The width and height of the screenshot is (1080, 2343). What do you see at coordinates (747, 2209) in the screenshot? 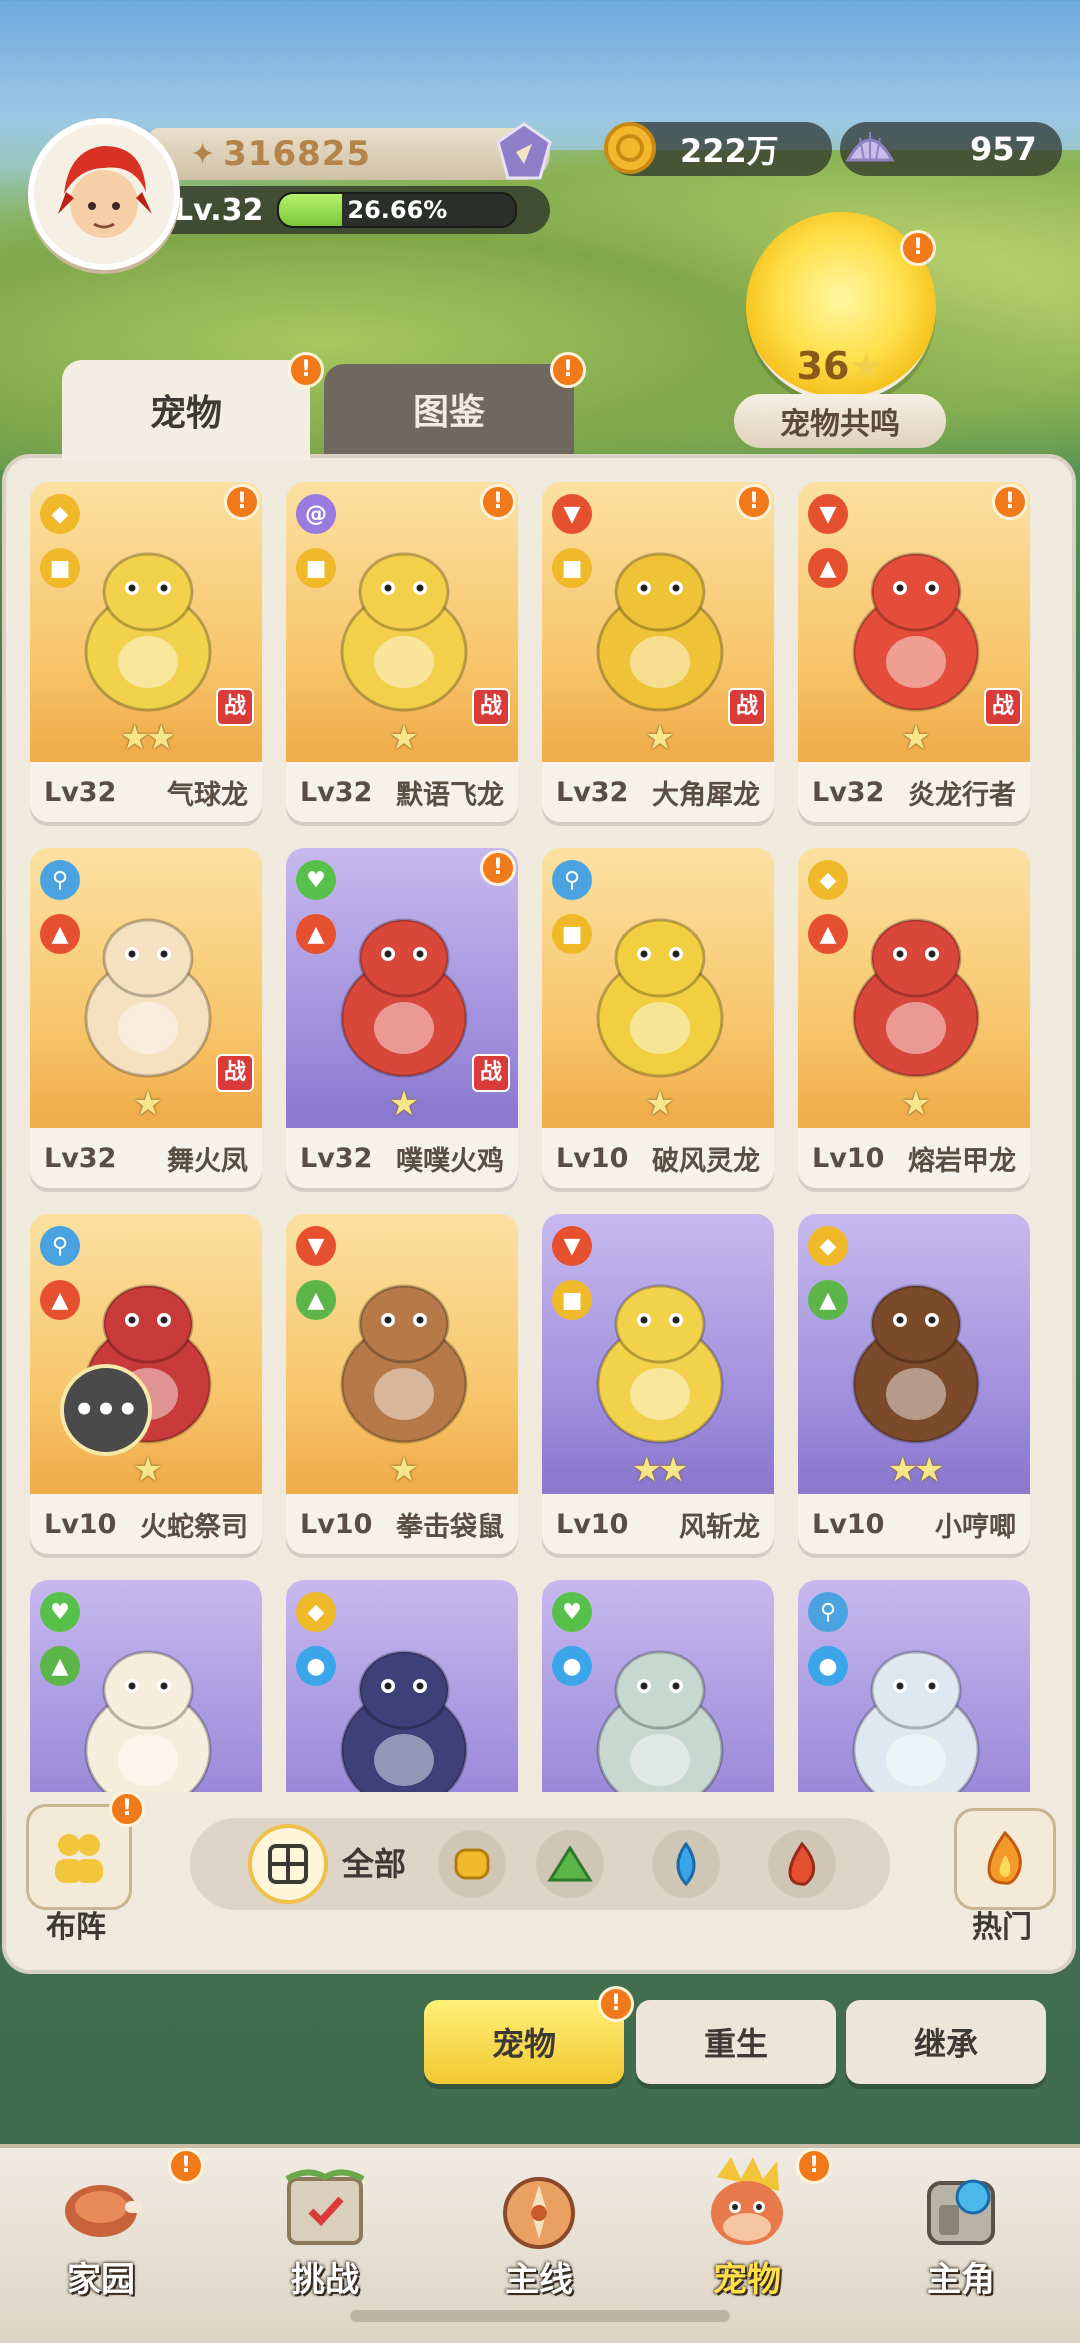
I see `dragon-head-icon` at bounding box center [747, 2209].